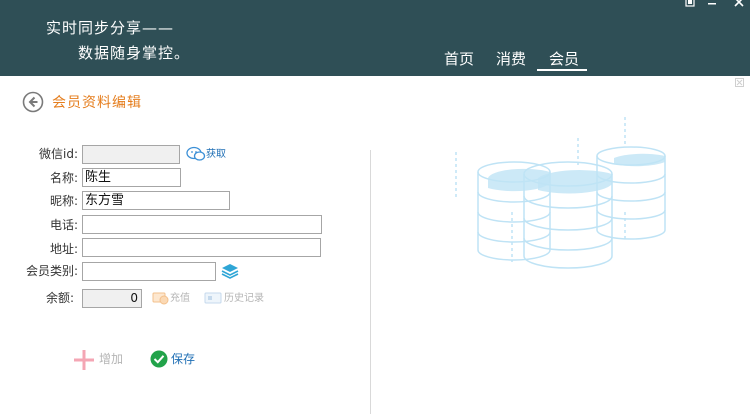  Describe the element at coordinates (559, 192) in the screenshot. I see `database-illustration` at that location.